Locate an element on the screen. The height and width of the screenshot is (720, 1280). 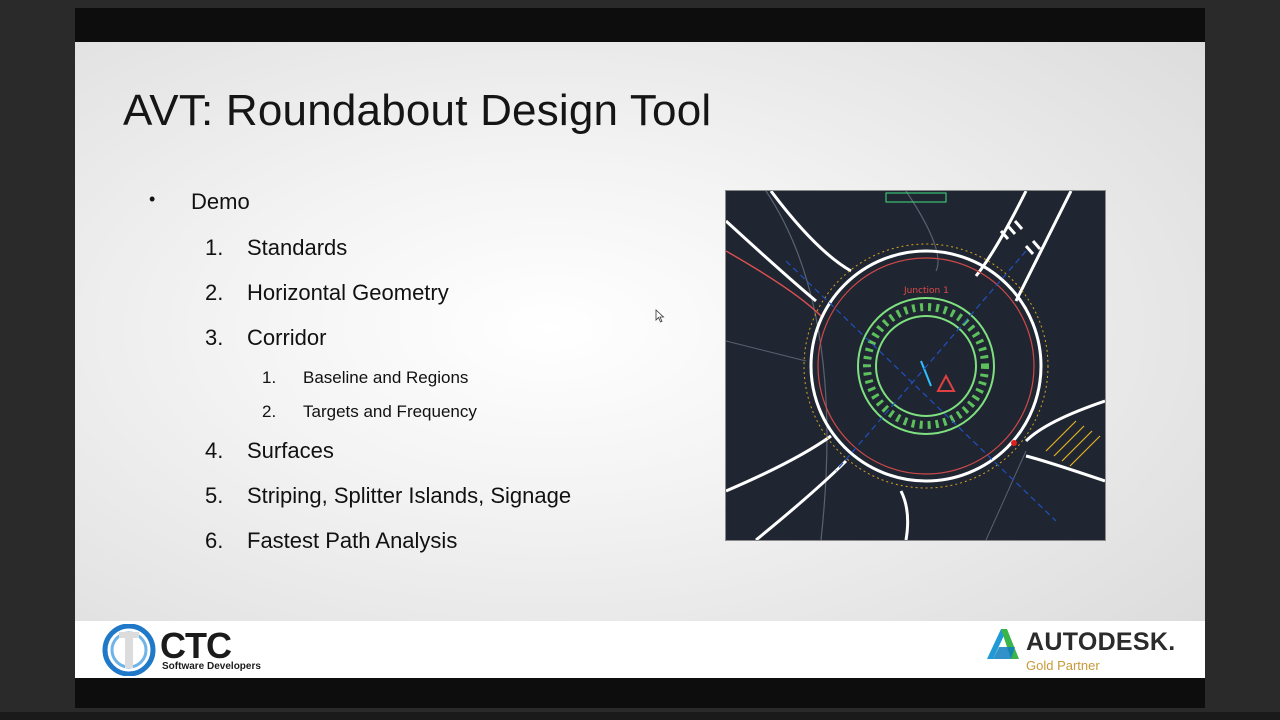
mouse-cursor-icon is located at coordinates (660, 316).